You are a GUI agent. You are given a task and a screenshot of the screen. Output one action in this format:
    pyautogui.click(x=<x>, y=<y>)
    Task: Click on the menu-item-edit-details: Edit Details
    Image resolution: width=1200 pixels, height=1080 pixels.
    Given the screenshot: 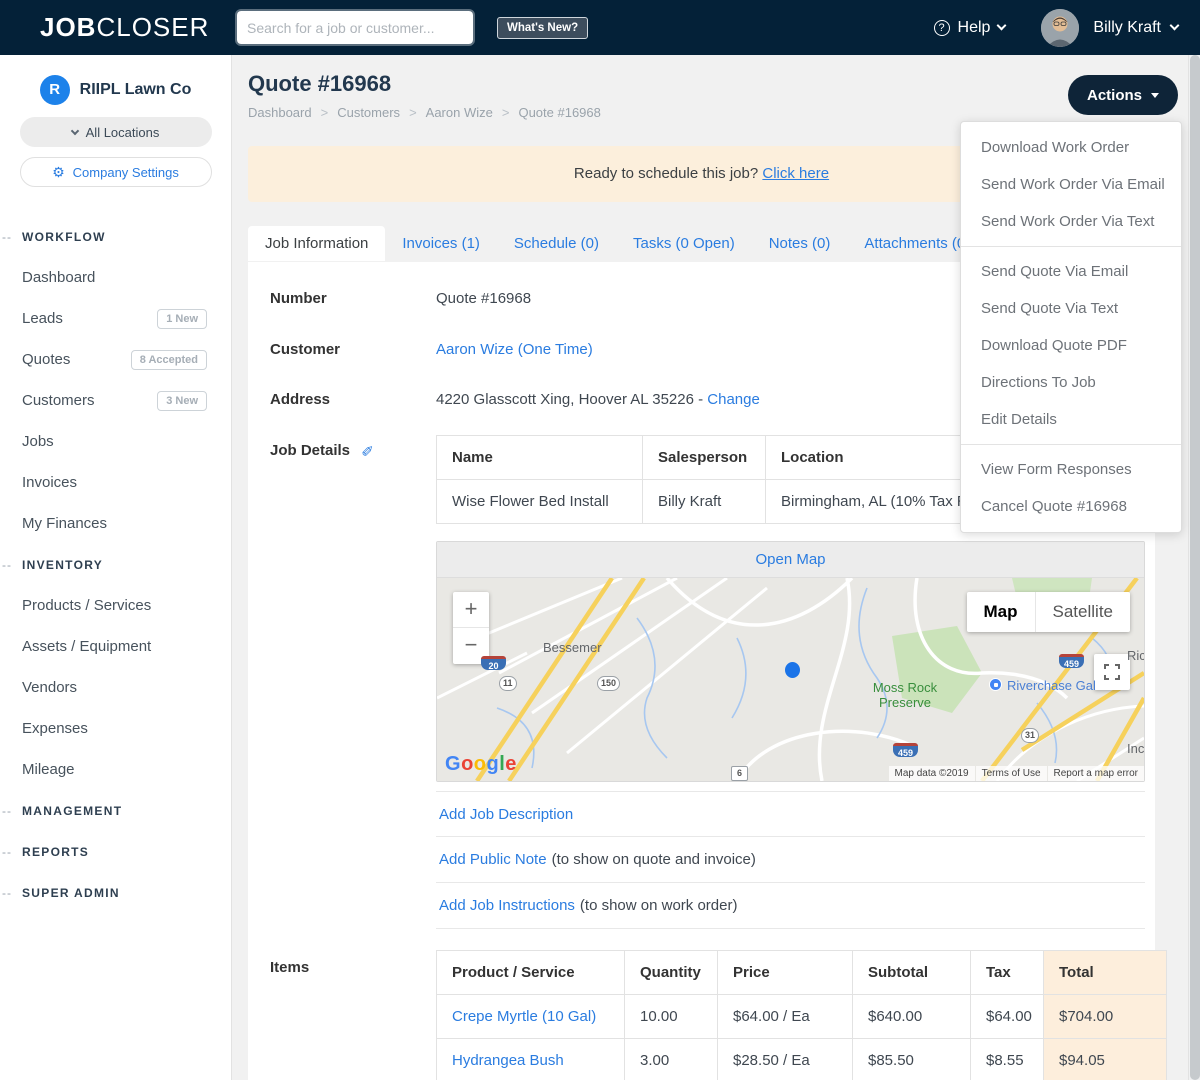 What is the action you would take?
    pyautogui.click(x=1071, y=419)
    